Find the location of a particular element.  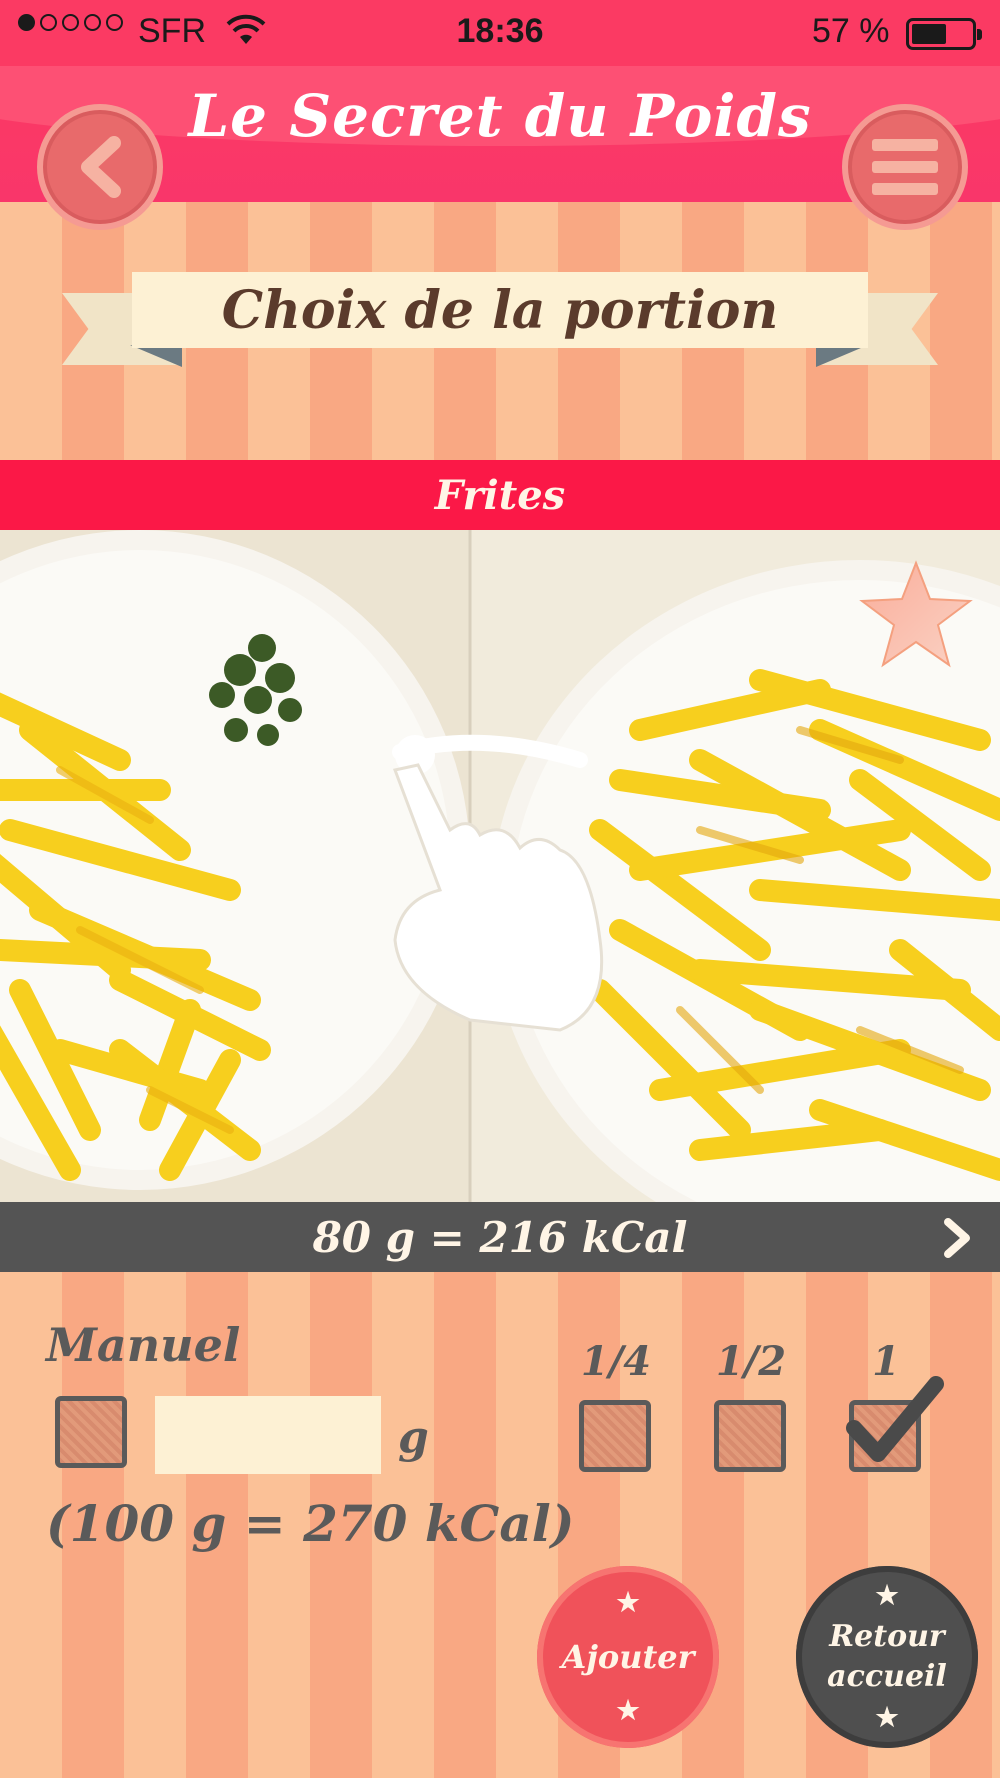

back-button is located at coordinates (100, 167).